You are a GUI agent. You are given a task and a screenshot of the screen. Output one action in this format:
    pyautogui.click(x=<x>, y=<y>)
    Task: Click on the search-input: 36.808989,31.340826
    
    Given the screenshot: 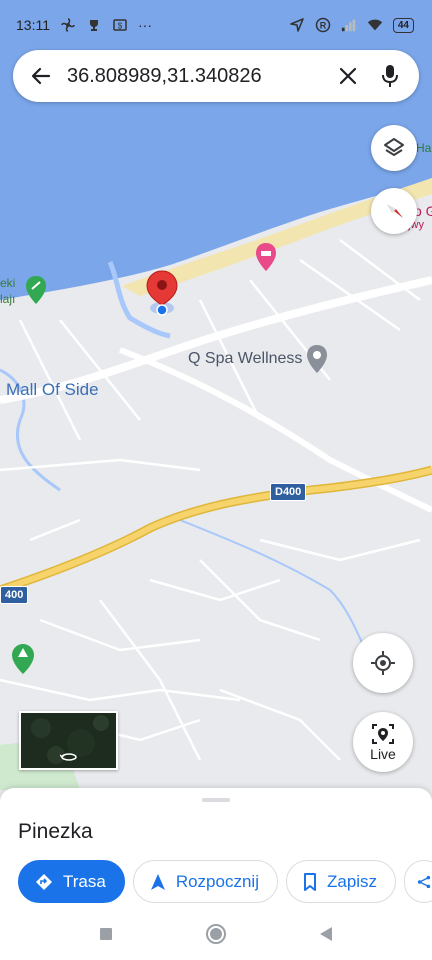 What is the action you would take?
    pyautogui.click(x=194, y=76)
    